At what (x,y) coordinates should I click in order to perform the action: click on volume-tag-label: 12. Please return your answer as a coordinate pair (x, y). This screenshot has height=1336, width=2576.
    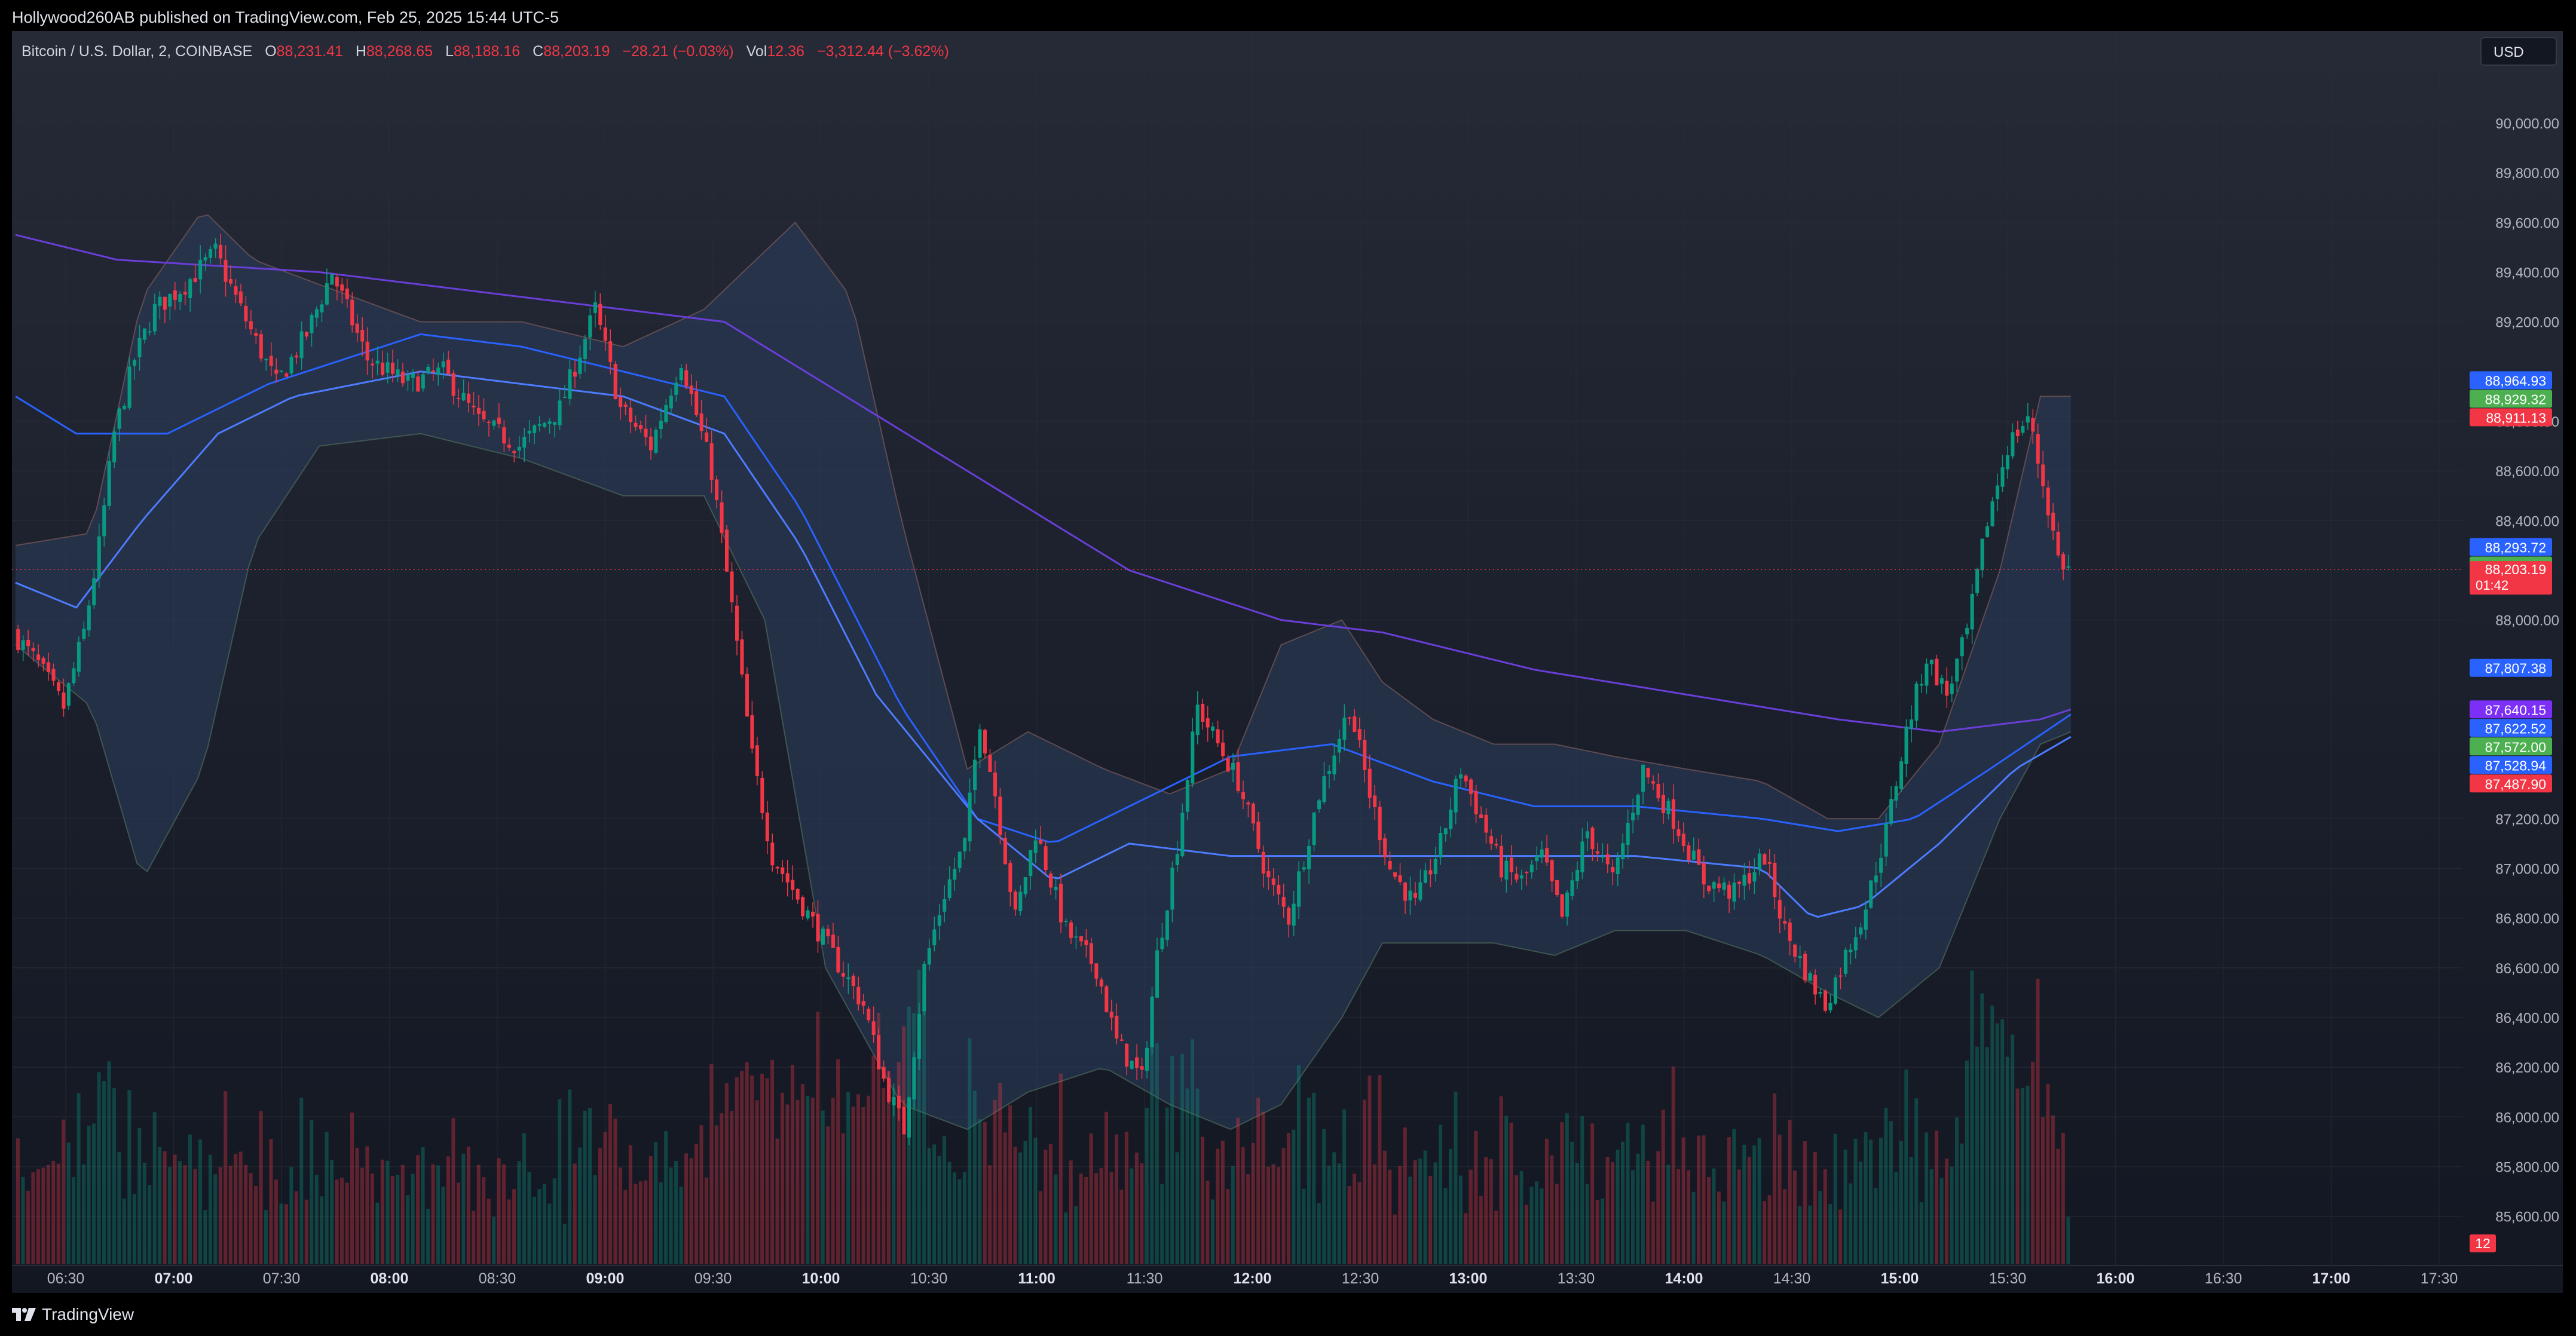
    Looking at the image, I should click on (2483, 1243).